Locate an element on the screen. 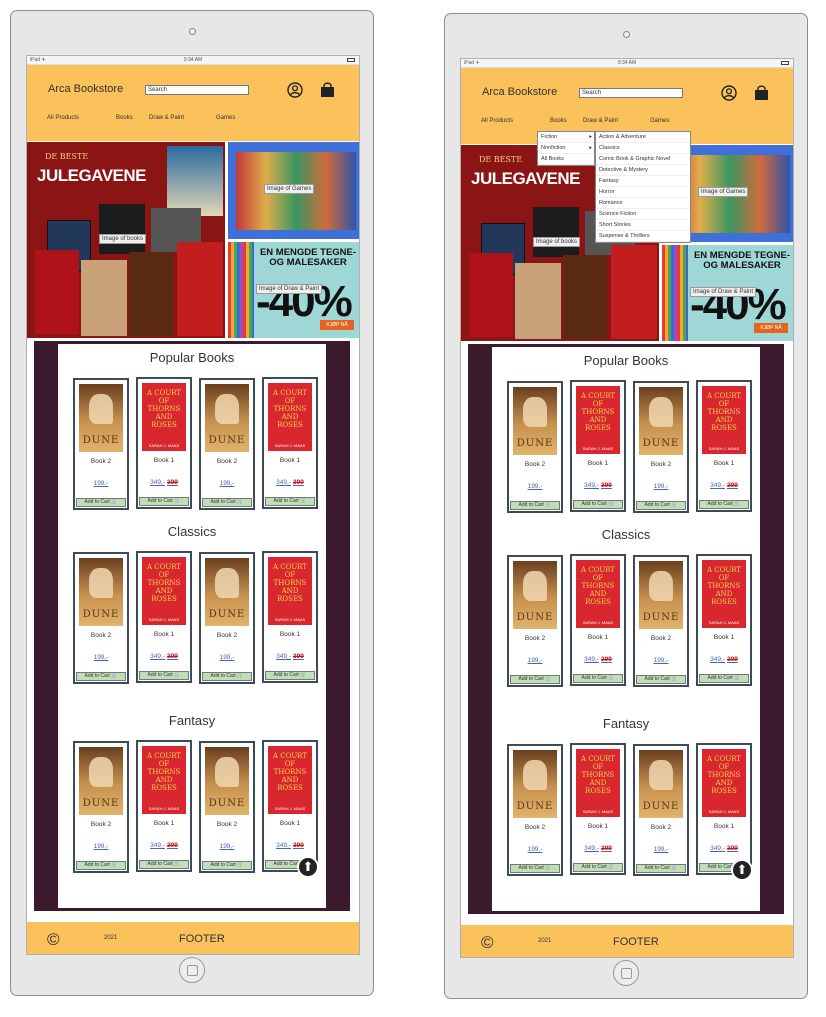 This screenshot has height=1017, width=826. submenu-item: Comic Book & Graphic Novel is located at coordinates (643, 159).